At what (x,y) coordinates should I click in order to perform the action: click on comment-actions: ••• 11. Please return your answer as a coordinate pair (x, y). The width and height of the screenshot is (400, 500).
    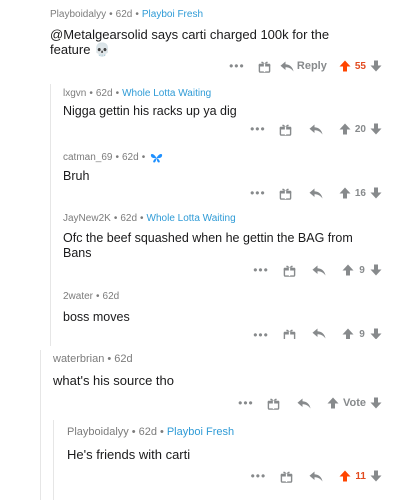
    Looking at the image, I should click on (313, 476).